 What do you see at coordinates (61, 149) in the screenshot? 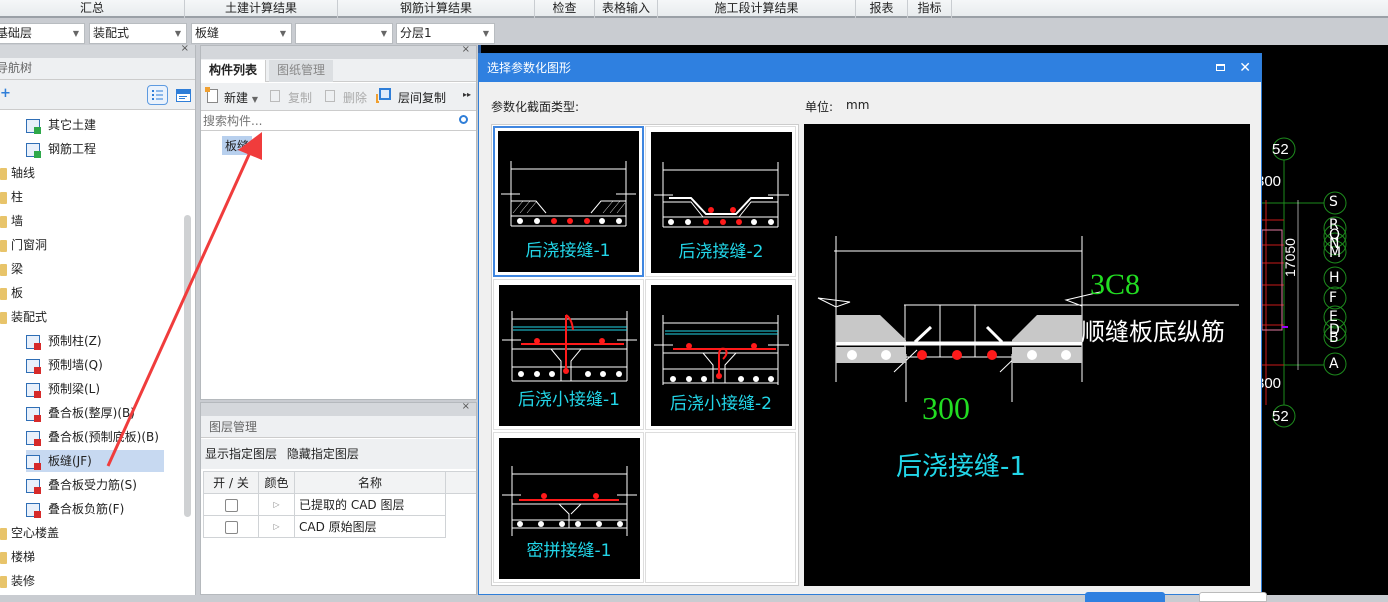
I see `tree-item: 钢筋工程` at bounding box center [61, 149].